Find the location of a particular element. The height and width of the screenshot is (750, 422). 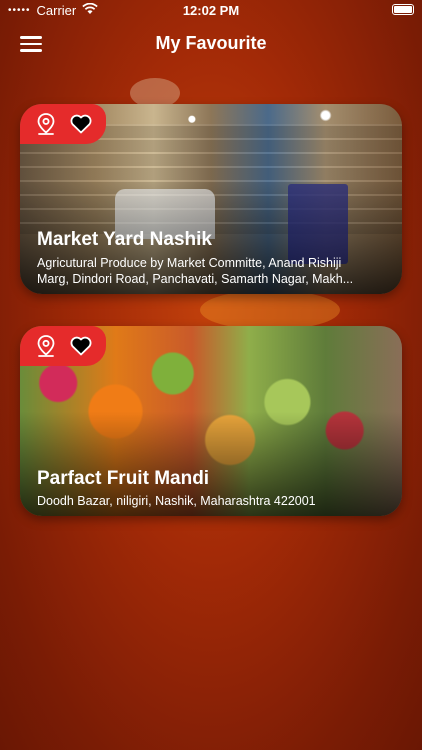

status-time: 12:02 PM is located at coordinates (211, 10).